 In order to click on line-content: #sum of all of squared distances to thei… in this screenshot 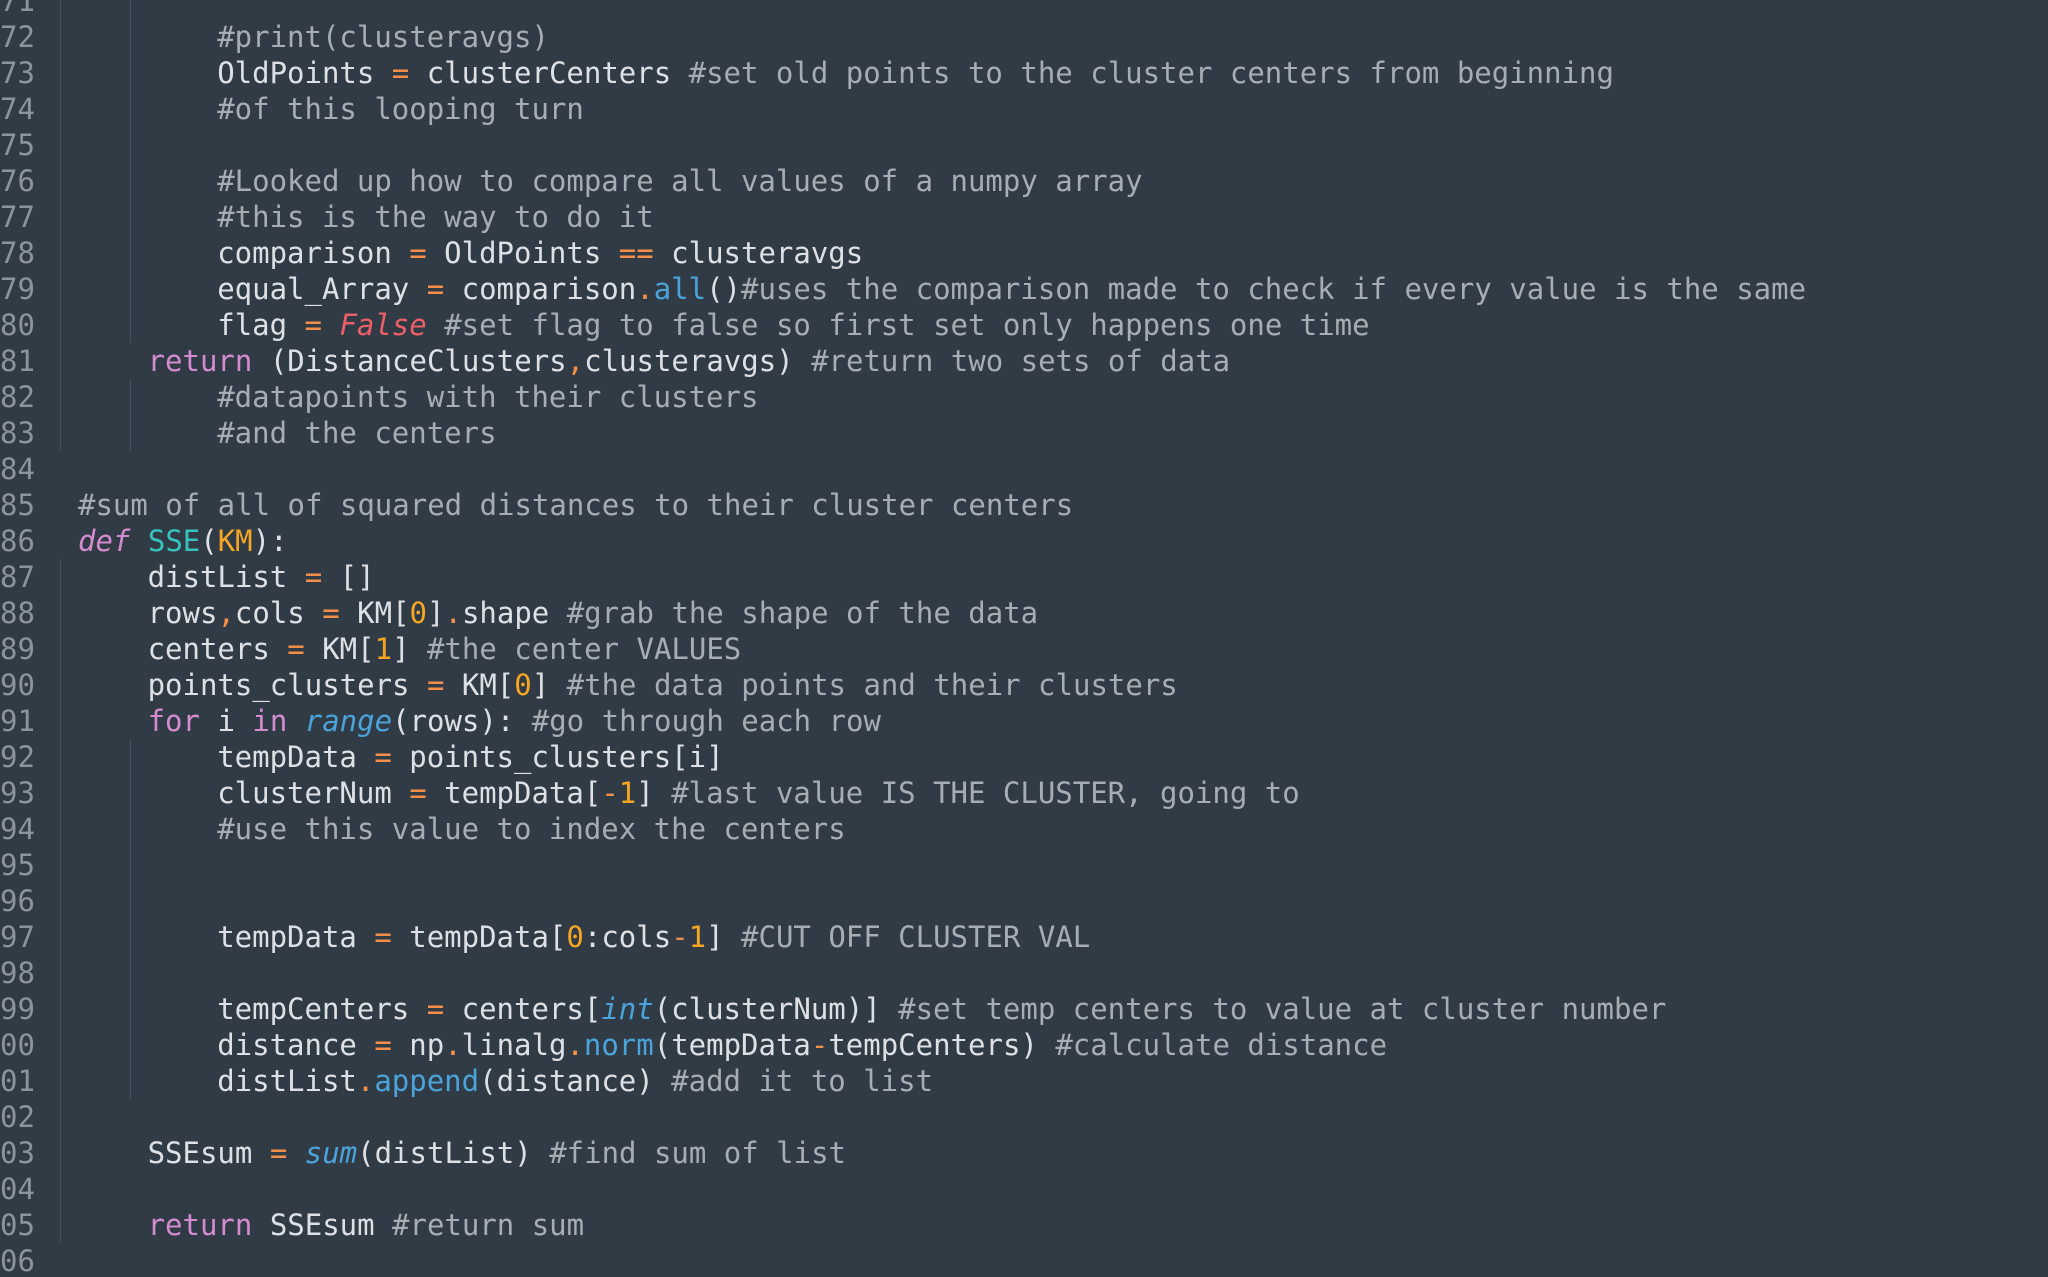, I will do `click(575, 505)`.